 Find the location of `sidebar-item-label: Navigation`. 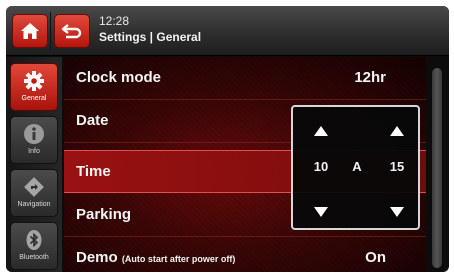

sidebar-item-label: Navigation is located at coordinates (34, 204).